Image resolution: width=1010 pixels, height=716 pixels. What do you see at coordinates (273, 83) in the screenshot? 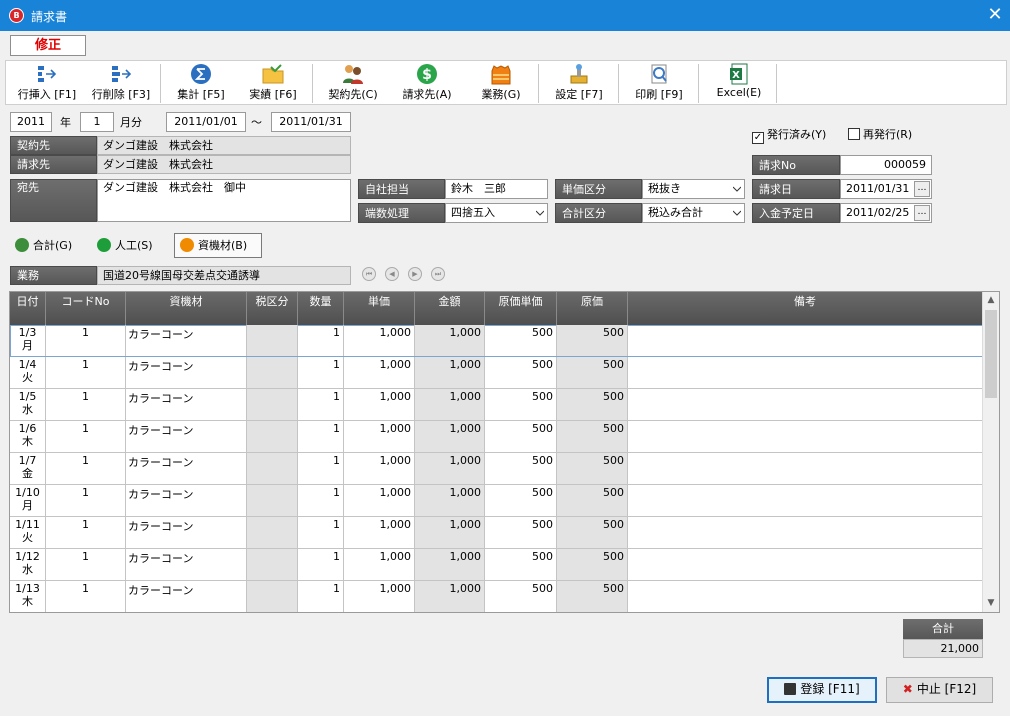
I see `results-button: 実績 [F6]` at bounding box center [273, 83].